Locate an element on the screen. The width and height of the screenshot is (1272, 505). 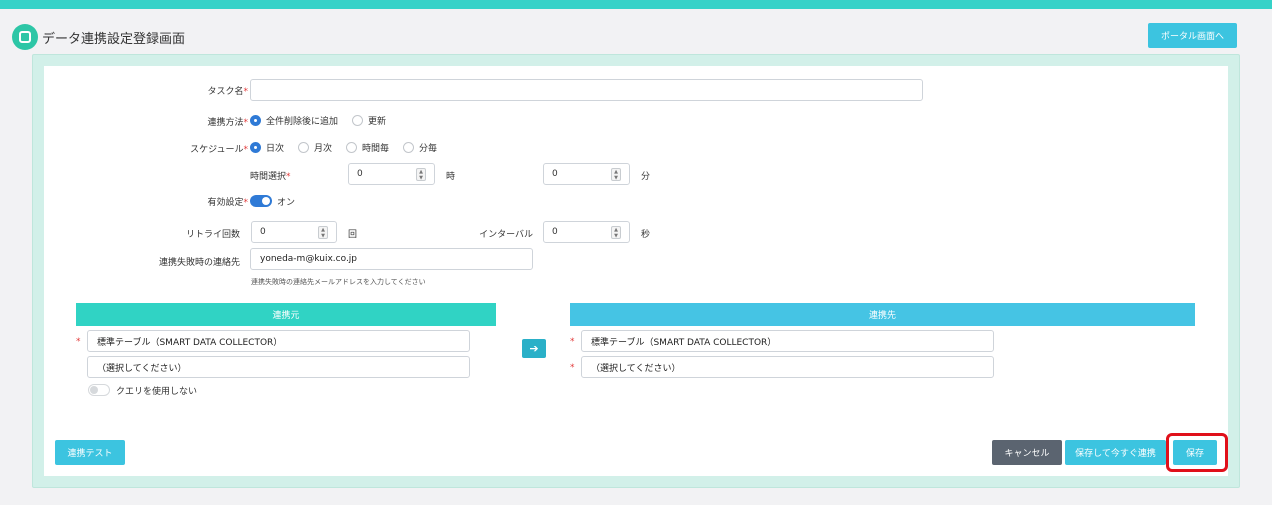
contact-hint: 連携失敗時の連絡先メールアドレスを入力してください is located at coordinates (338, 282).